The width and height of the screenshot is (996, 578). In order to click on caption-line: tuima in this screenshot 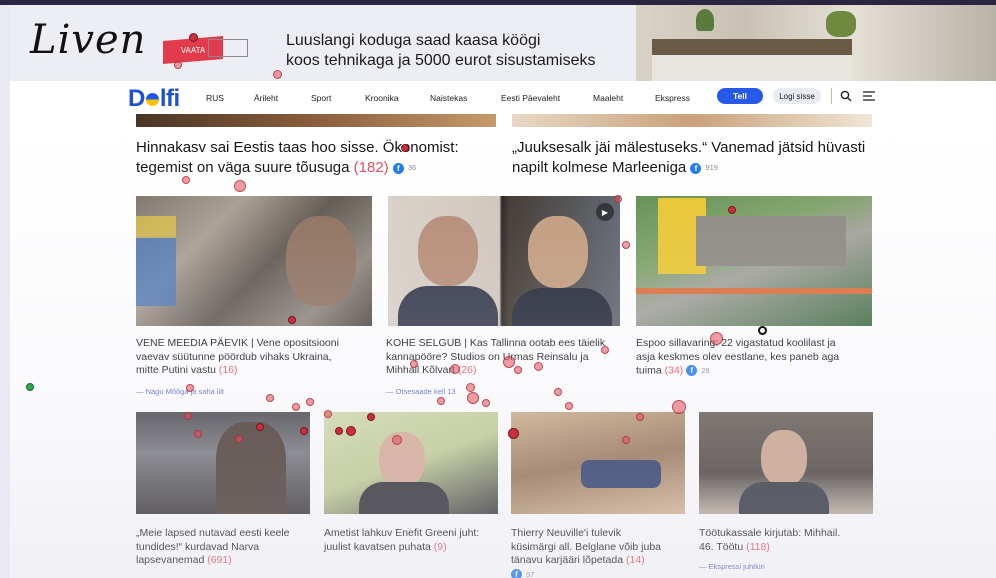, I will do `click(649, 370)`.